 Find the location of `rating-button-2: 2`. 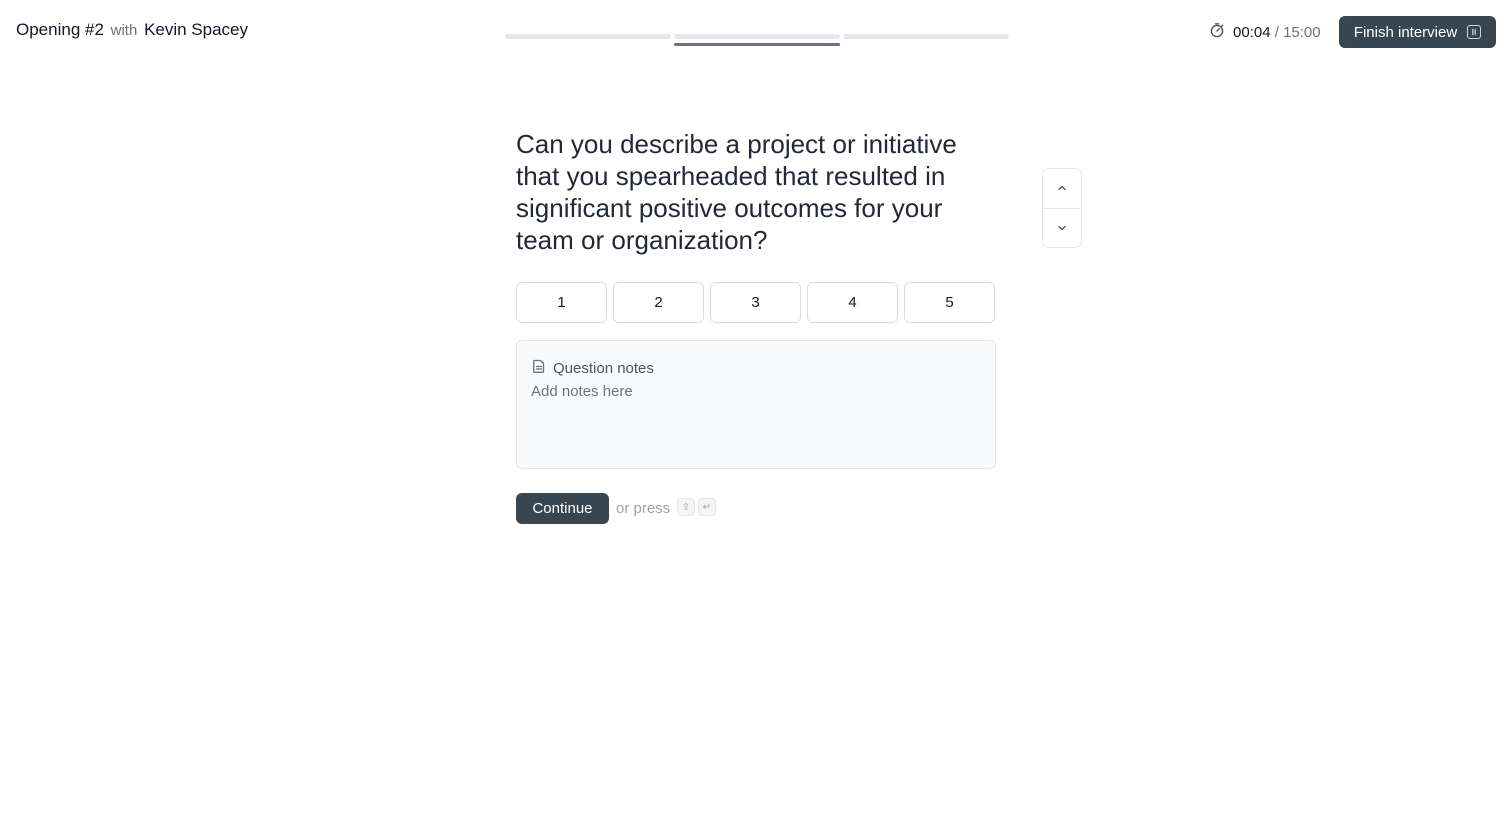

rating-button-2: 2 is located at coordinates (658, 302).